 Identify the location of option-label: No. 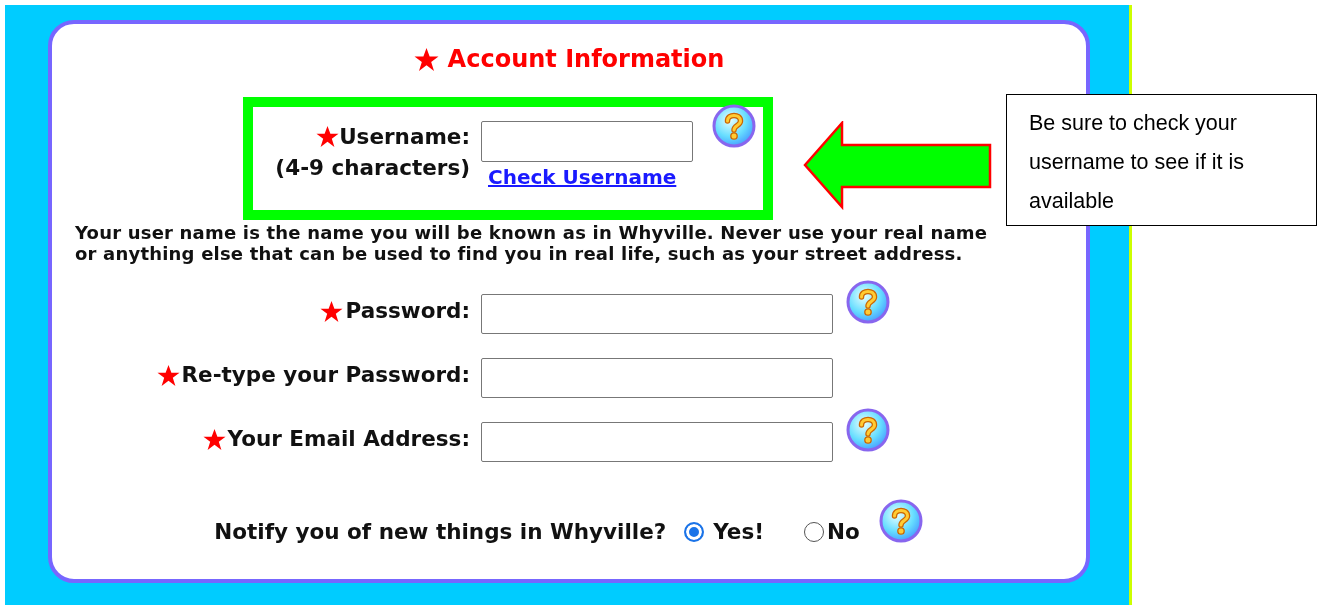
(843, 532).